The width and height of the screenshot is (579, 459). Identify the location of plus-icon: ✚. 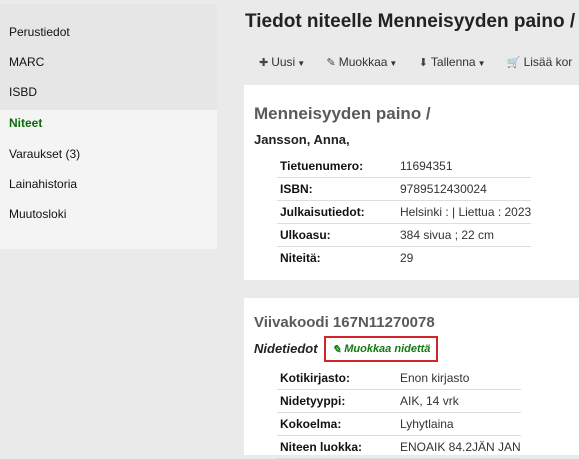
(264, 63).